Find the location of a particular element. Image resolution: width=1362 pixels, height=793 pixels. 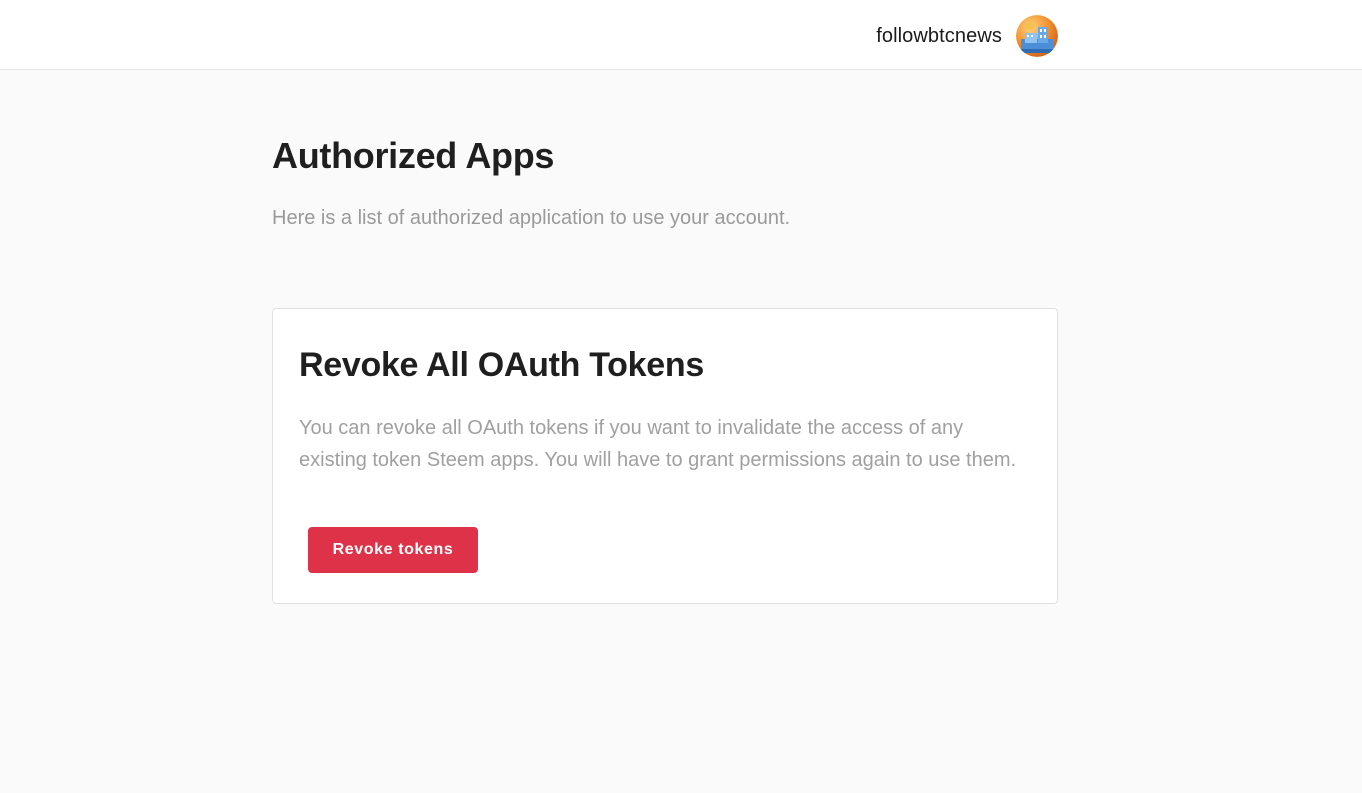

user-menu: followbtcnews is located at coordinates (967, 36).